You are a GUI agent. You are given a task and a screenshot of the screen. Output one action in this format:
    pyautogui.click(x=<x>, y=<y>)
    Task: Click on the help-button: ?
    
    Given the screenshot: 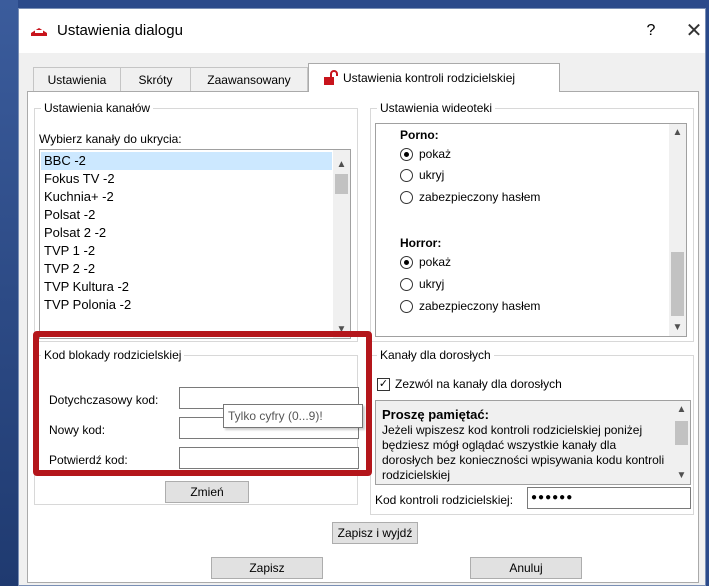 What is the action you would take?
    pyautogui.click(x=651, y=31)
    